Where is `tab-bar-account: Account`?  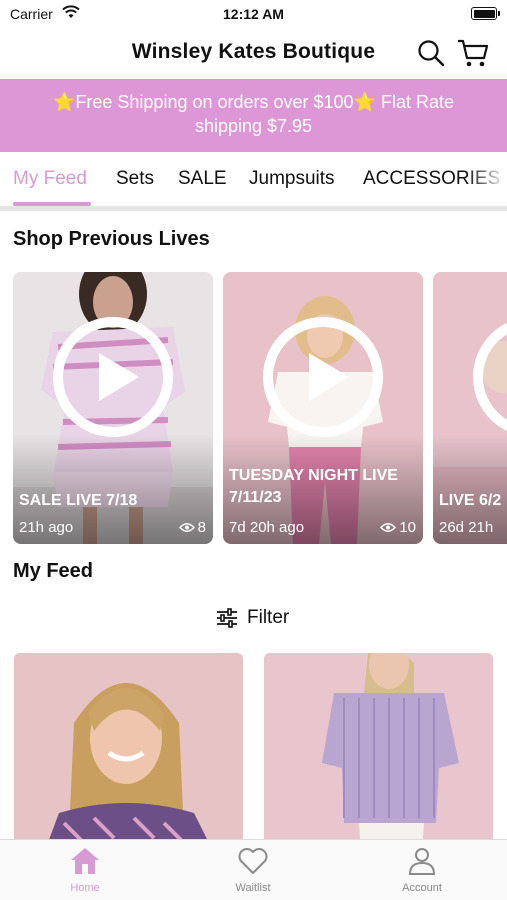 tab-bar-account: Account is located at coordinates (422, 870).